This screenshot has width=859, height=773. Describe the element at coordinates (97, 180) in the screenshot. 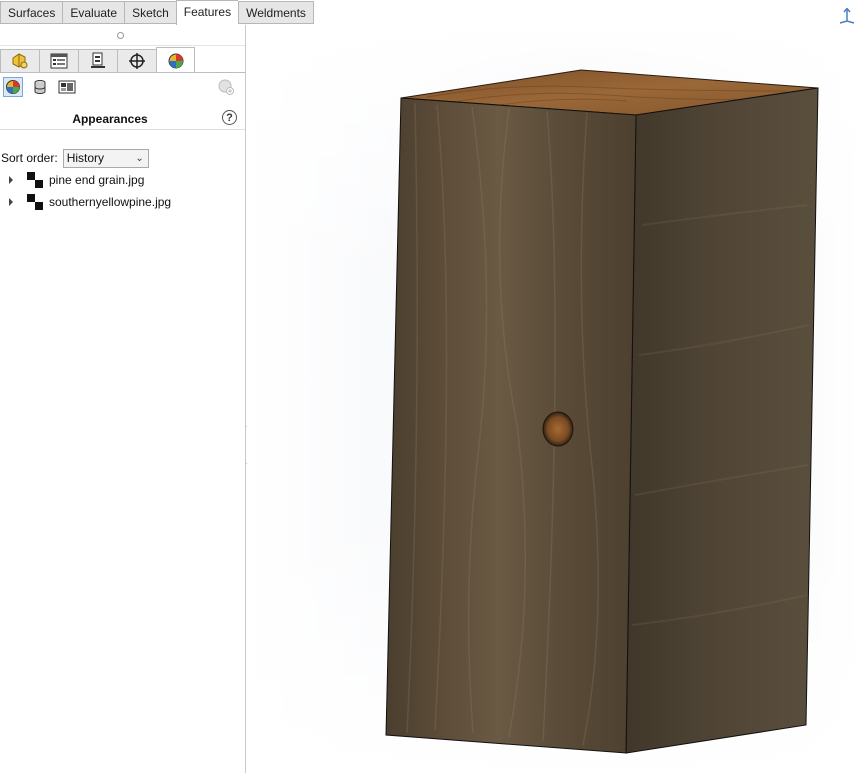

I see `appearance-label: pine end grain.jpg` at that location.